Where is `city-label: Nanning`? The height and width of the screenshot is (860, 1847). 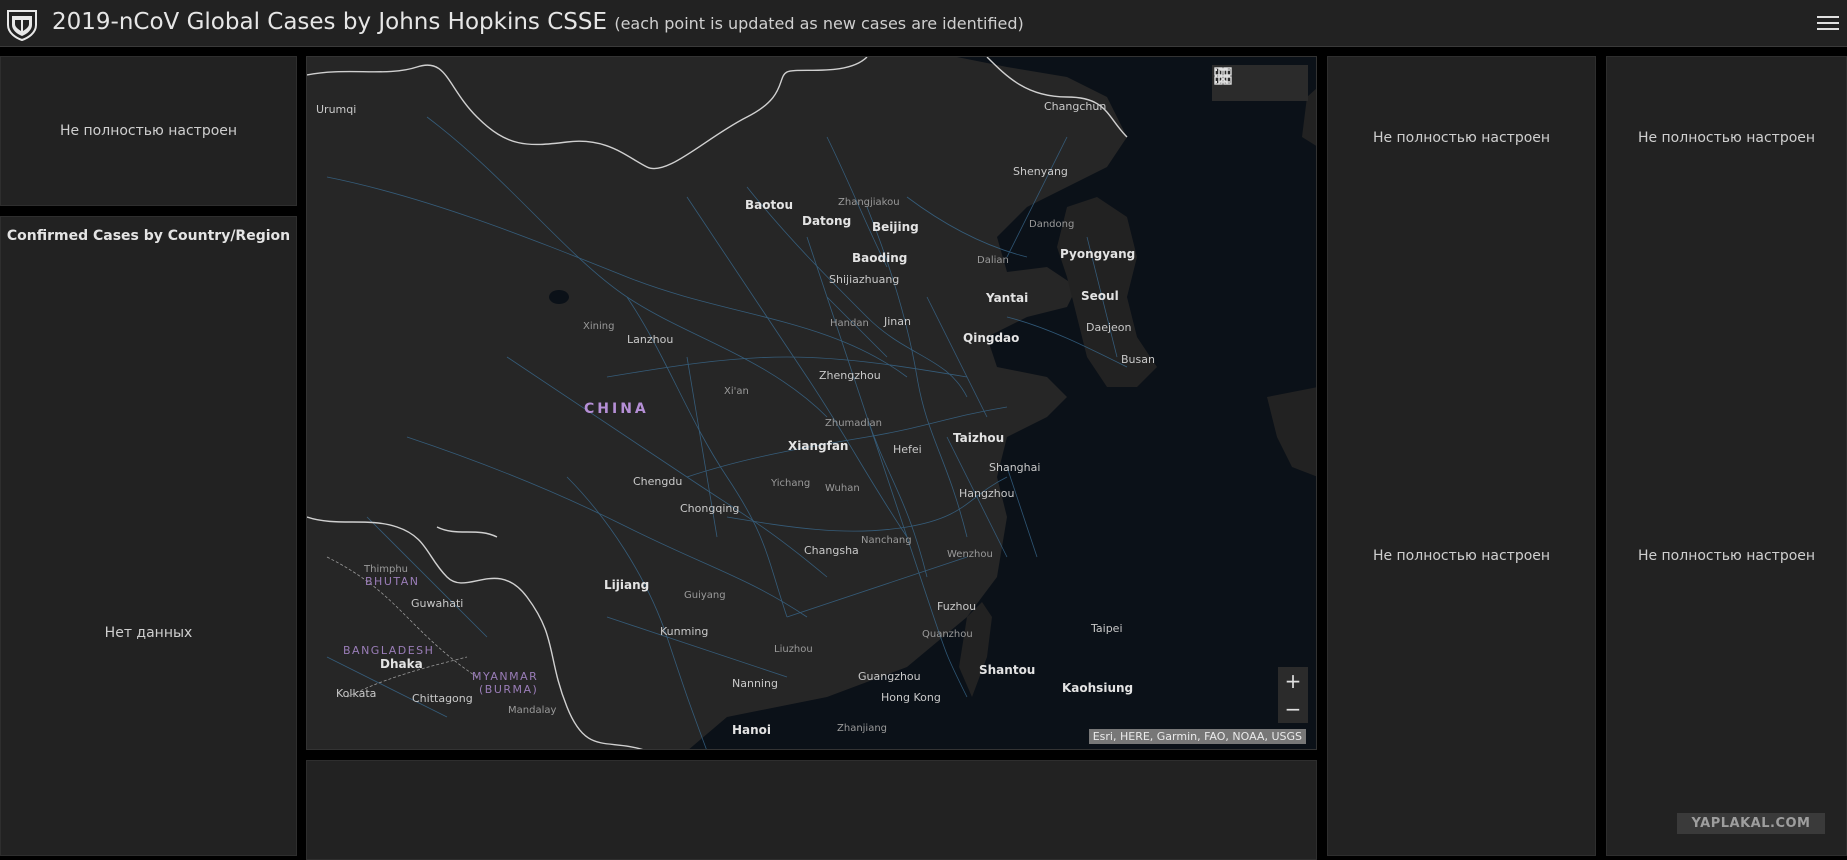 city-label: Nanning is located at coordinates (755, 683).